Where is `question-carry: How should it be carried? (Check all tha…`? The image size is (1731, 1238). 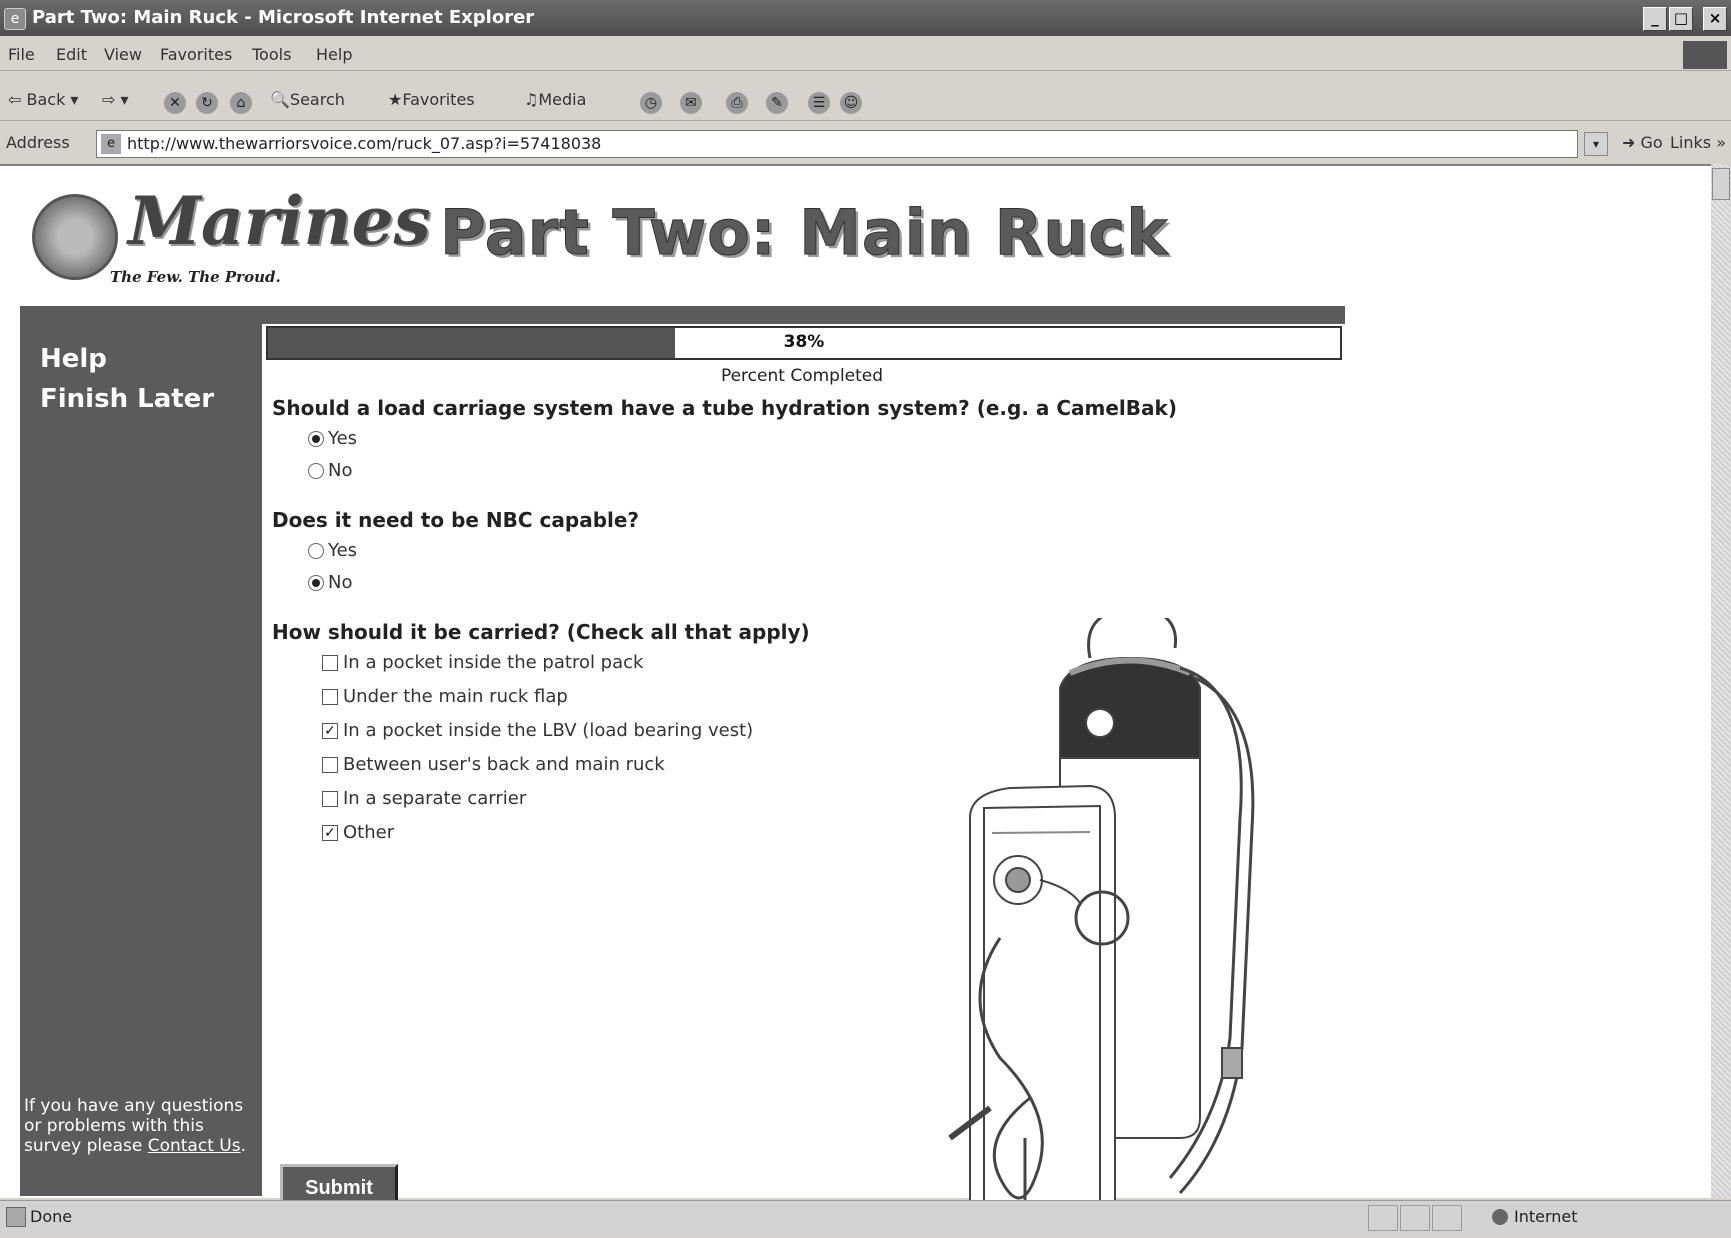
question-carry: How should it be carried? (Check all tha… is located at coordinates (541, 632).